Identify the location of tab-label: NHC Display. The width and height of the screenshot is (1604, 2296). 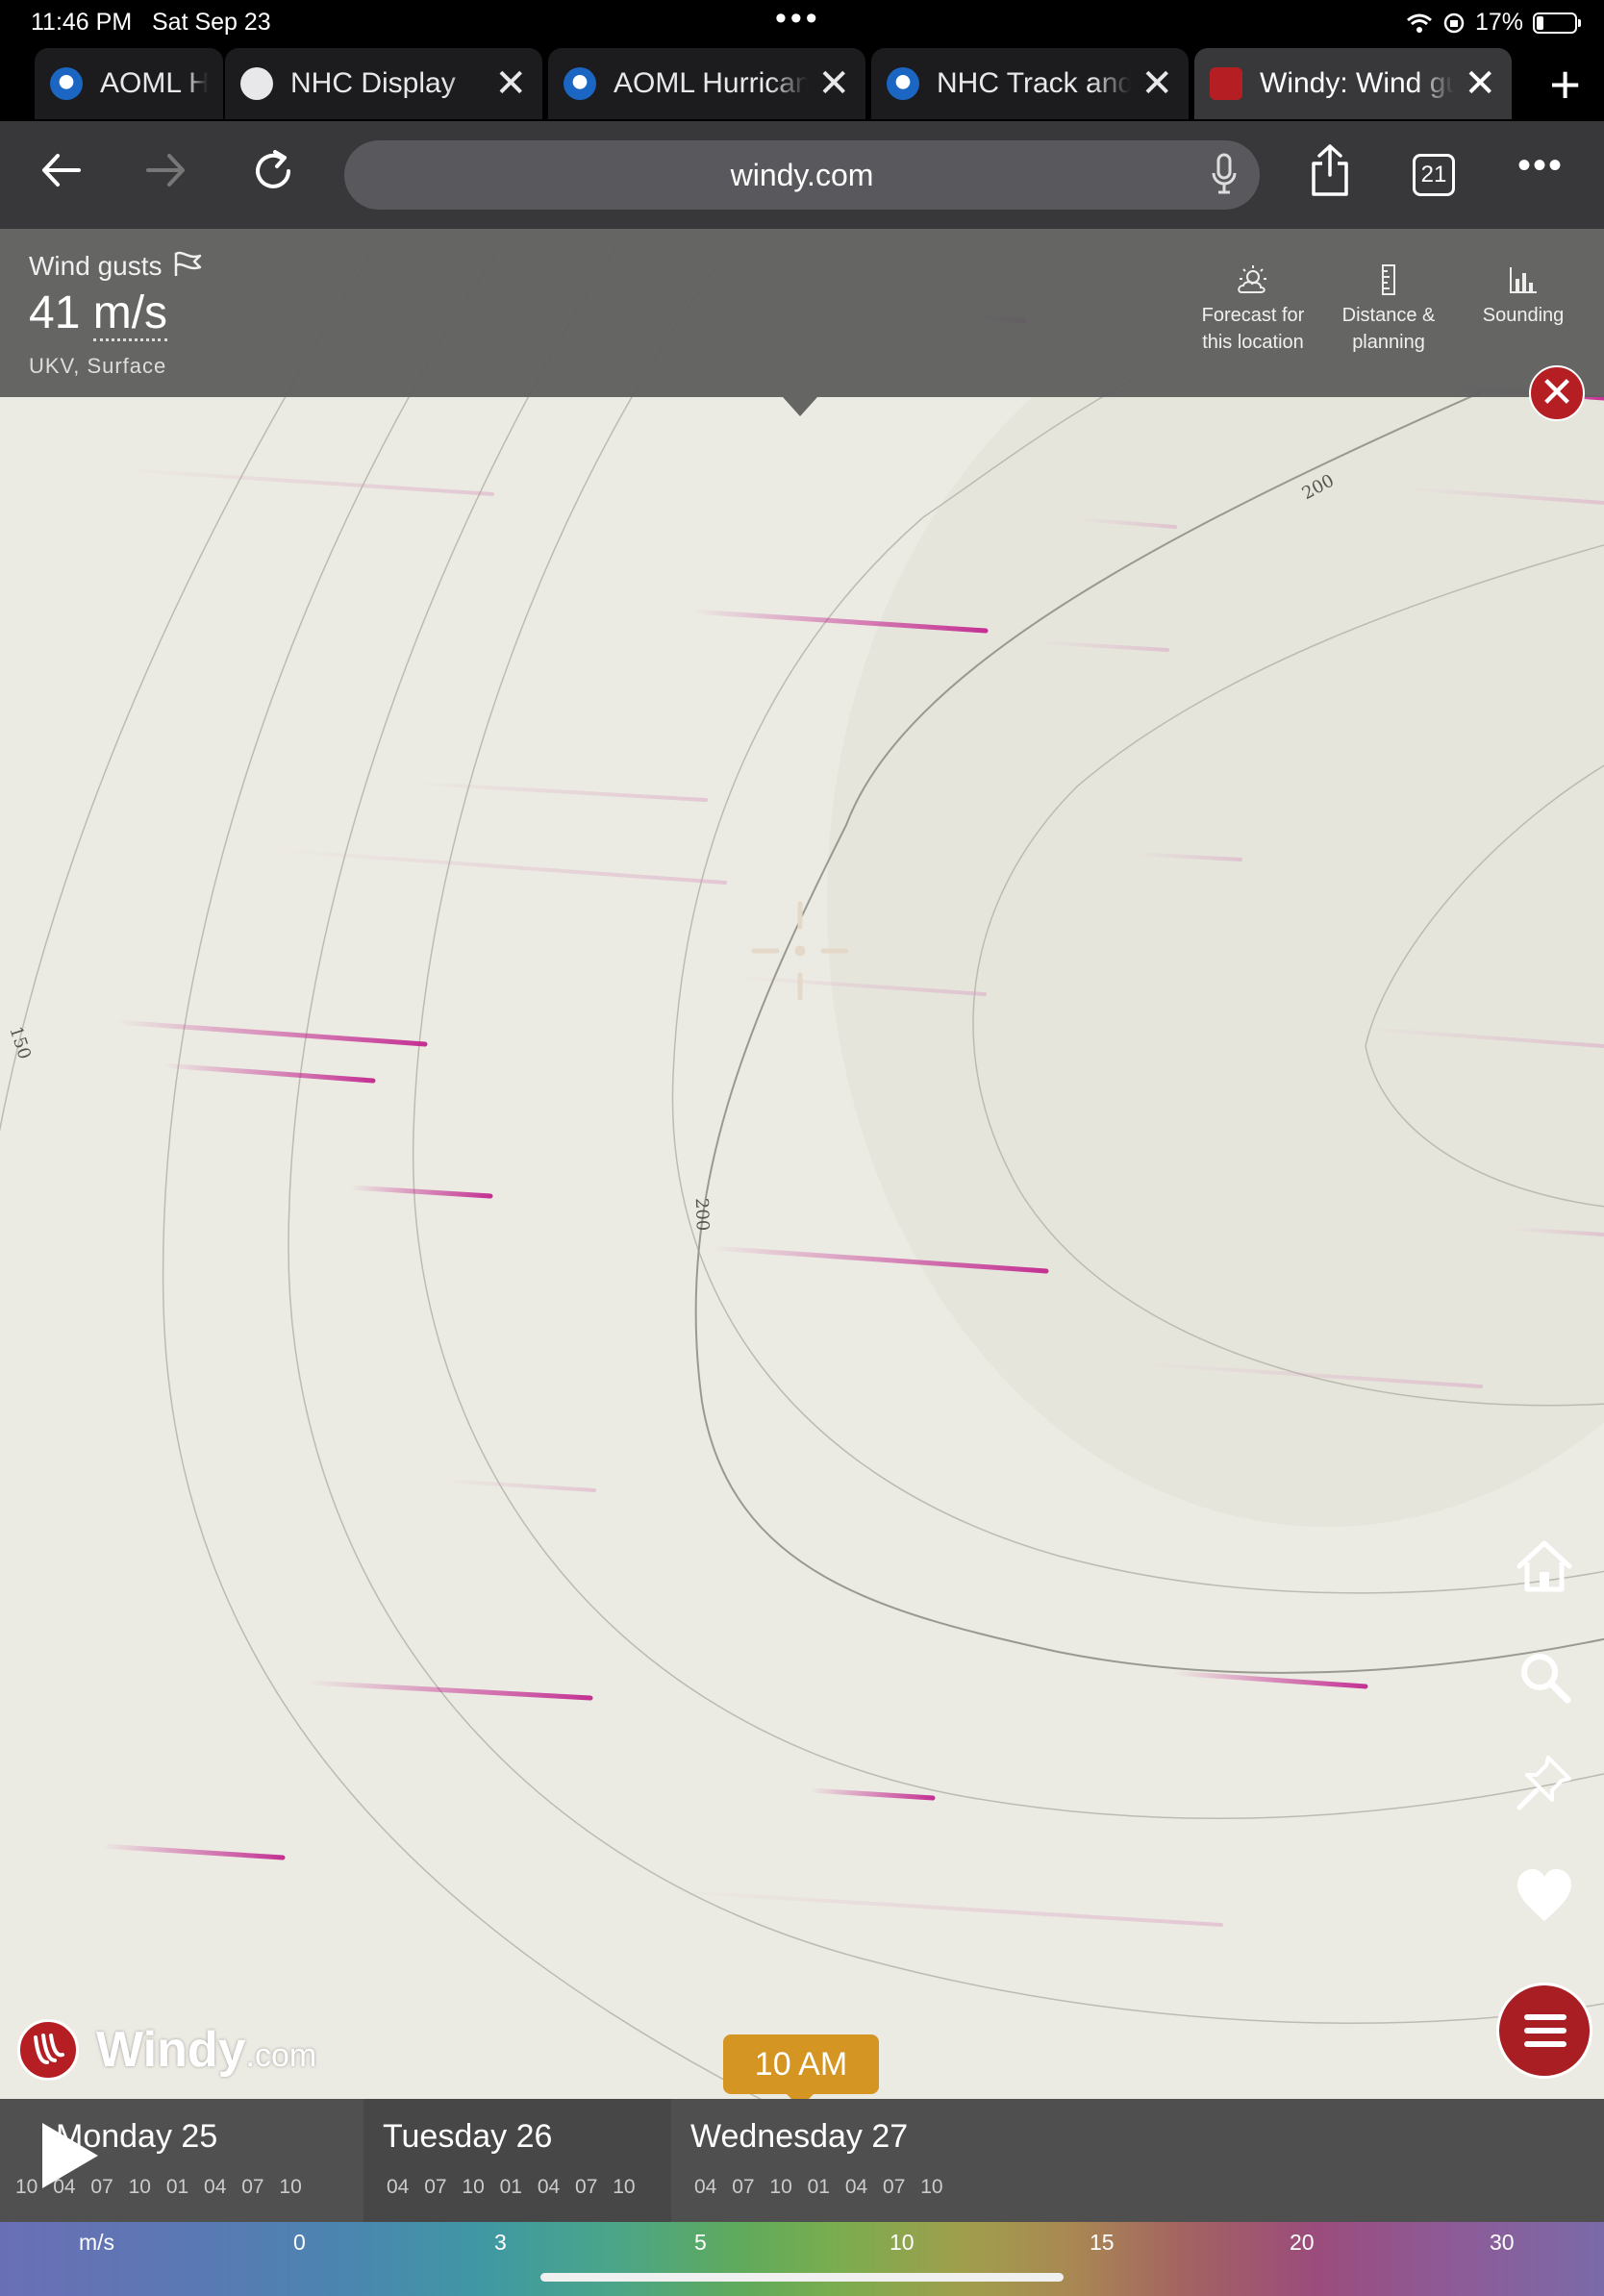
(373, 83).